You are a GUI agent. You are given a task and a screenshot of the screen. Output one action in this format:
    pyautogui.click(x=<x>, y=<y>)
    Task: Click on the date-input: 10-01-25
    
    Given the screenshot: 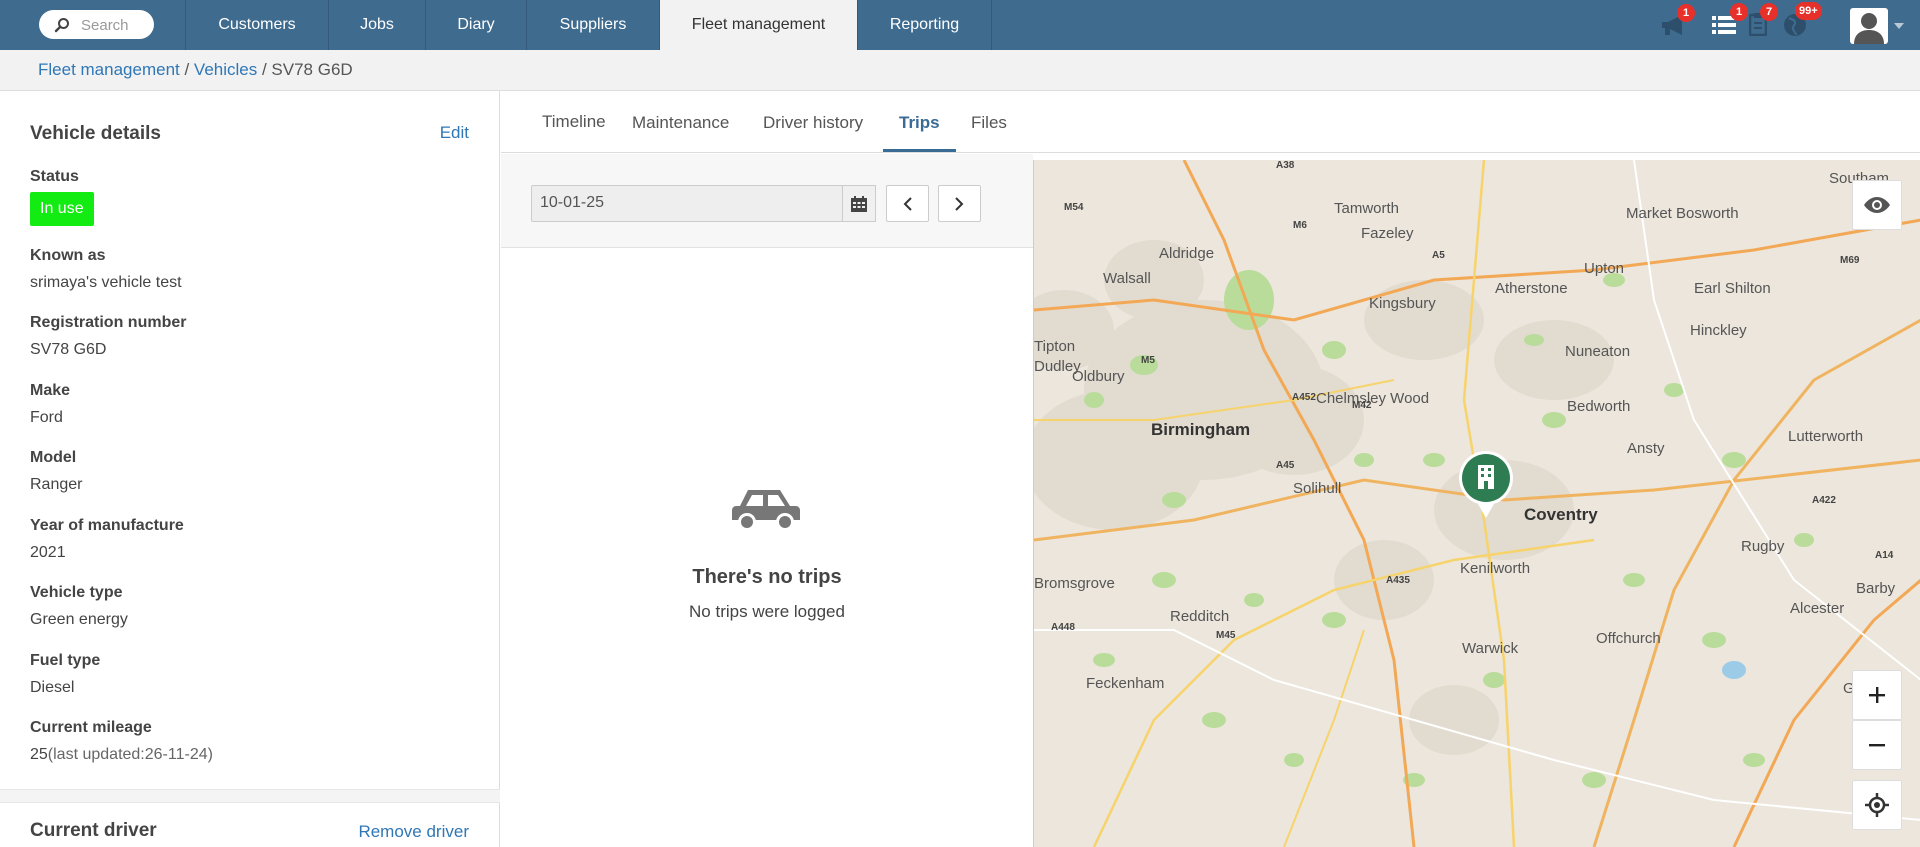 What is the action you would take?
    pyautogui.click(x=687, y=203)
    